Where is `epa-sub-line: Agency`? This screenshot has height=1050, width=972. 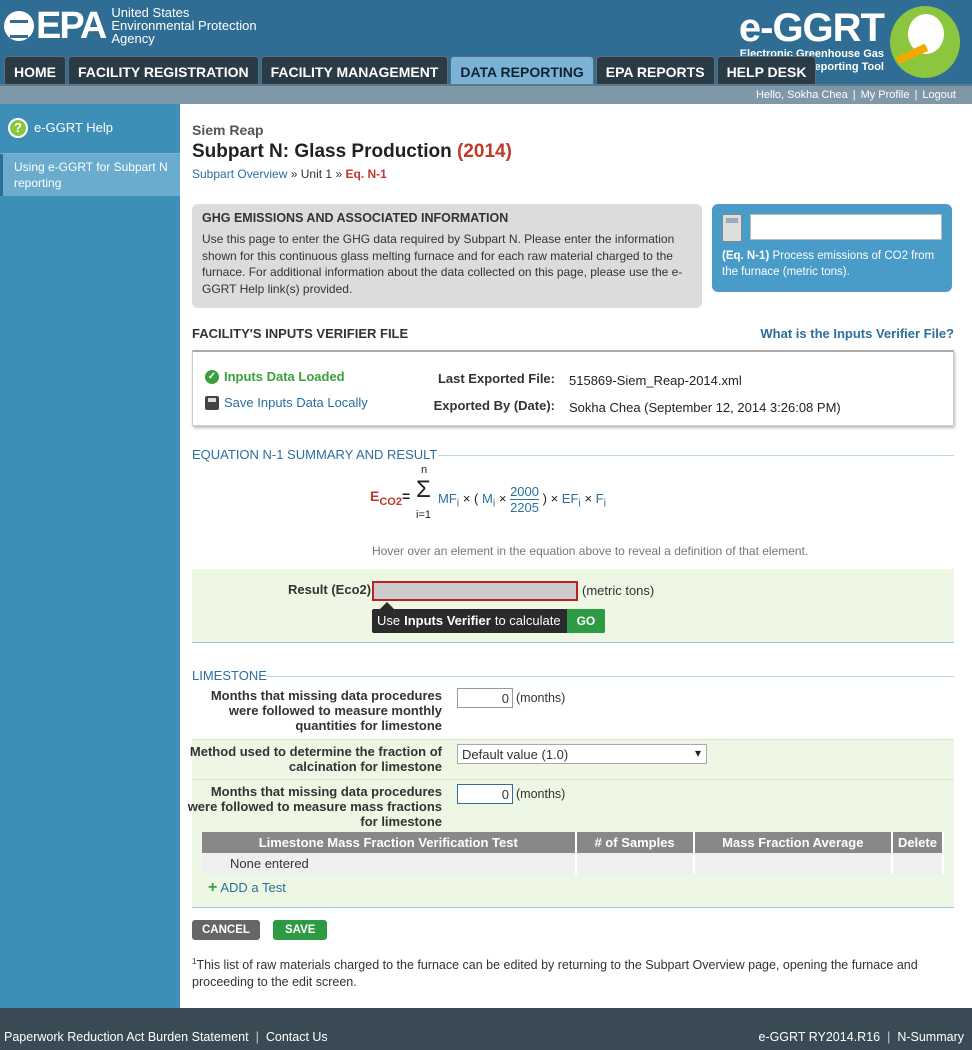
epa-sub-line: Agency is located at coordinates (133, 38).